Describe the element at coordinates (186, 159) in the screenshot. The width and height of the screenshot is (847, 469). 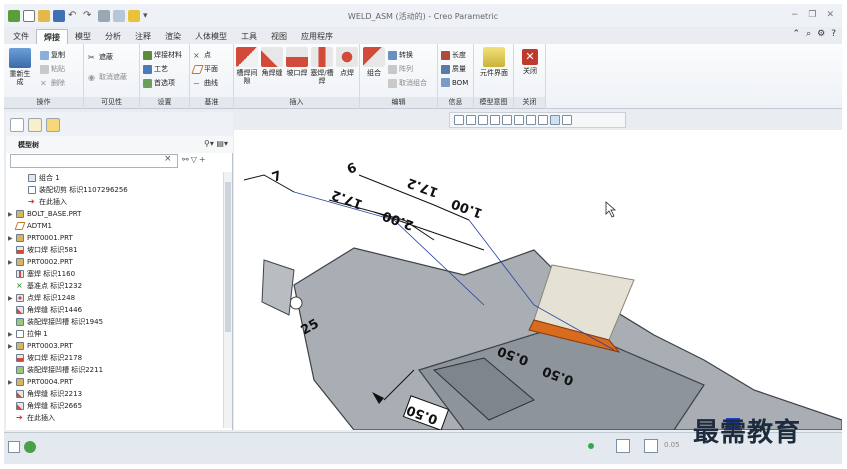
I see `find-icon: ⚯` at that location.